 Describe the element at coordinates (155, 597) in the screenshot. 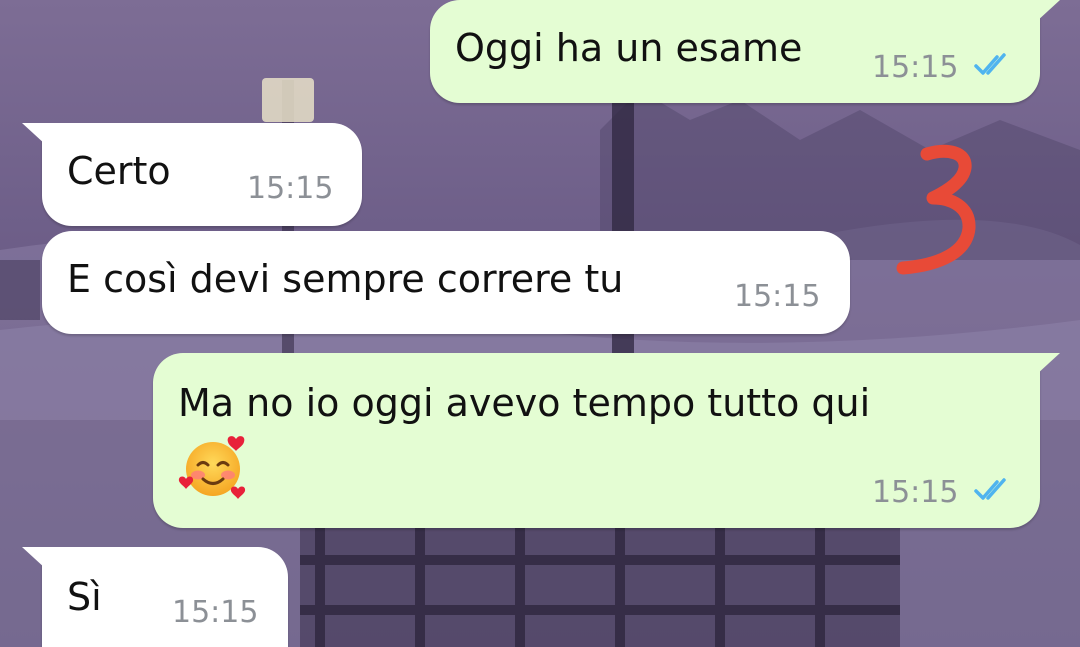

I see `message-bubble-incoming: Sì 15:15` at that location.